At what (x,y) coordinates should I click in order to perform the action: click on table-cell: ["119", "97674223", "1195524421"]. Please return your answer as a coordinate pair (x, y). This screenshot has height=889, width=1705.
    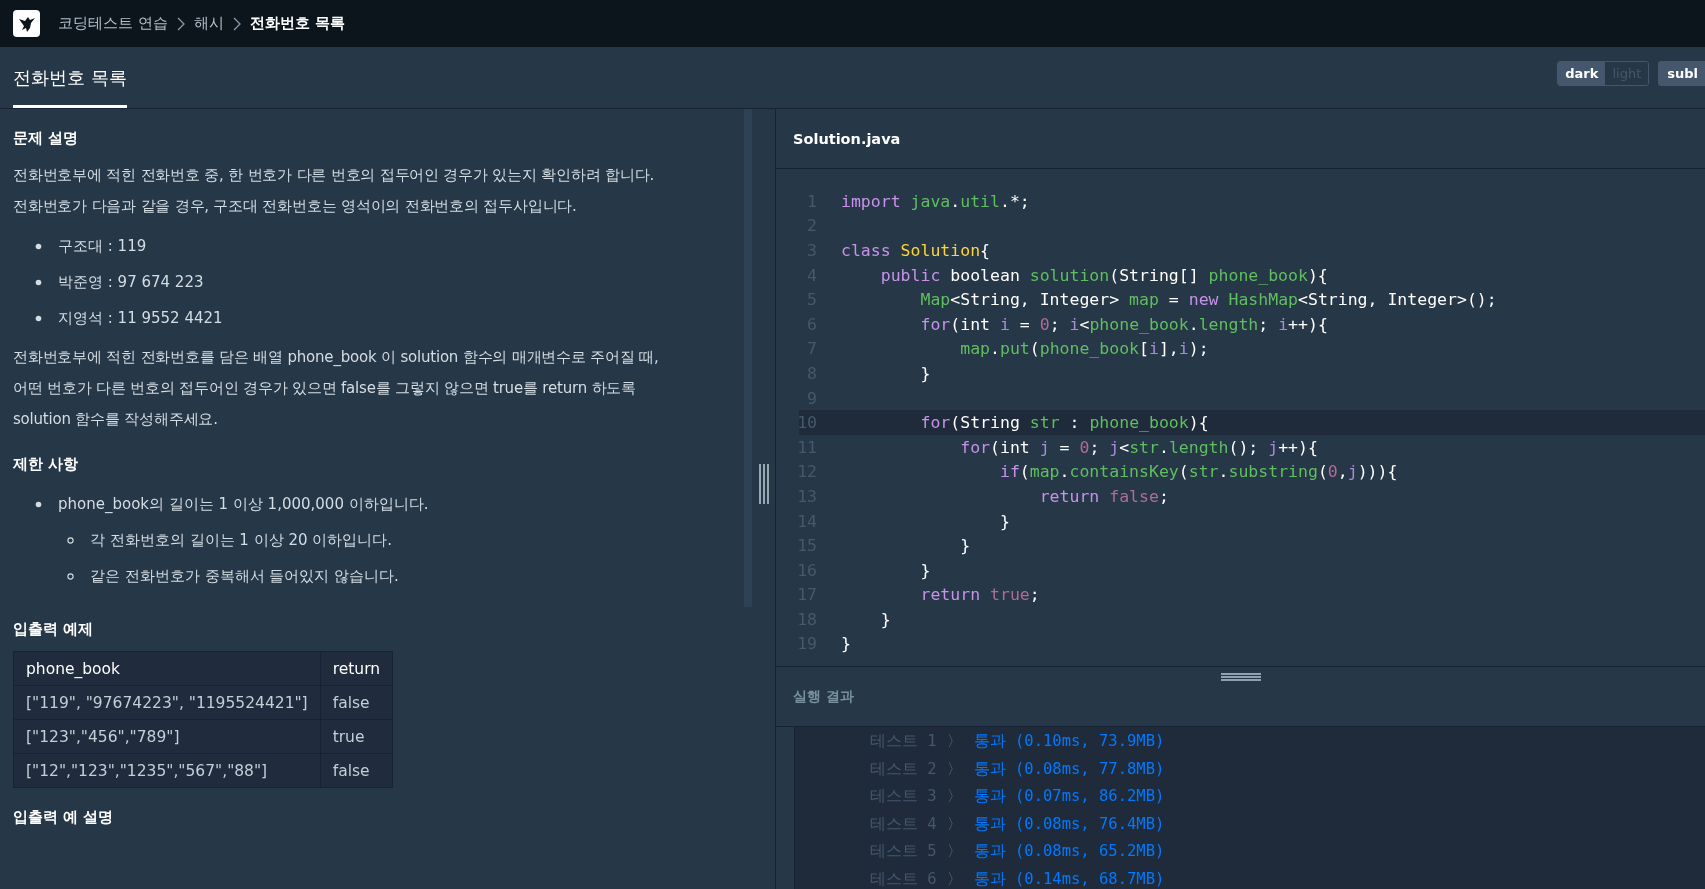
    Looking at the image, I should click on (167, 702).